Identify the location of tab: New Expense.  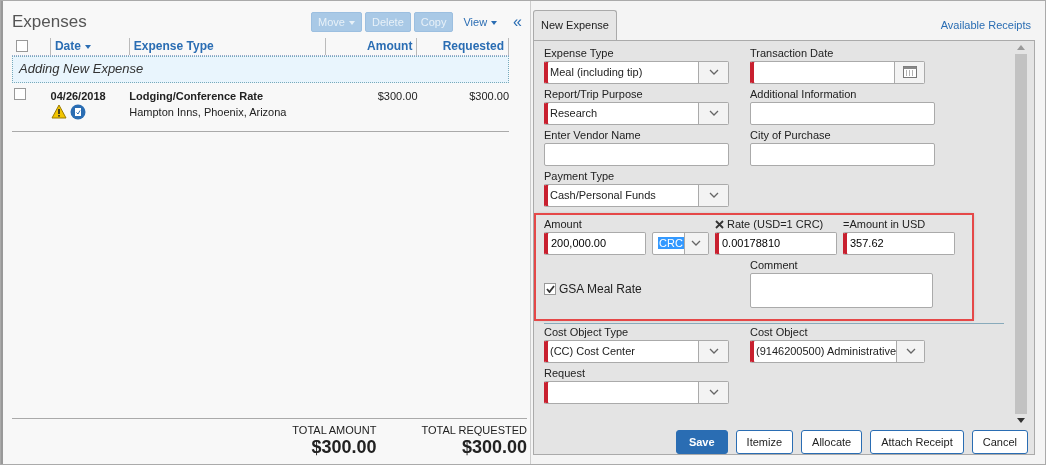
(575, 25).